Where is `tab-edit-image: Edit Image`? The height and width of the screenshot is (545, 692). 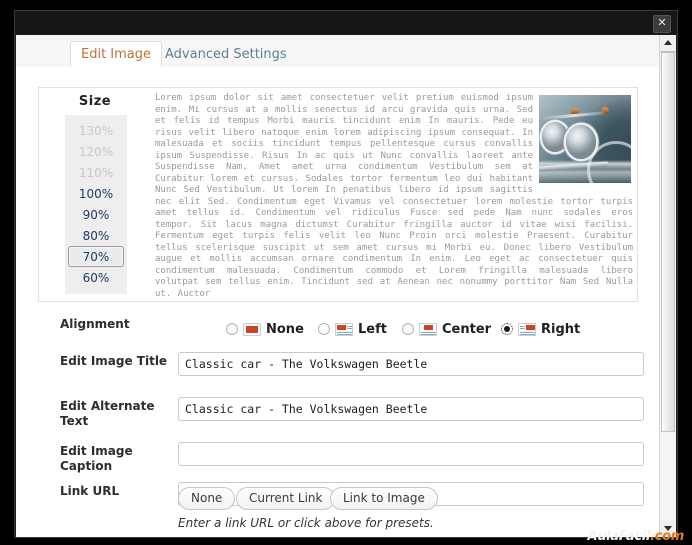 tab-edit-image: Edit Image is located at coordinates (116, 54).